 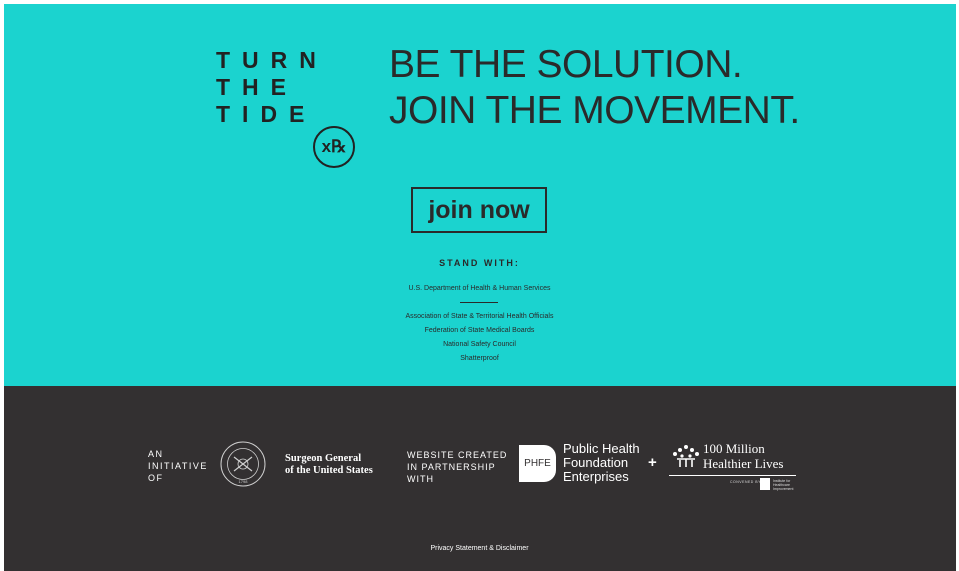 What do you see at coordinates (734, 448) in the screenshot?
I see `hm-line-1: 100 Million` at bounding box center [734, 448].